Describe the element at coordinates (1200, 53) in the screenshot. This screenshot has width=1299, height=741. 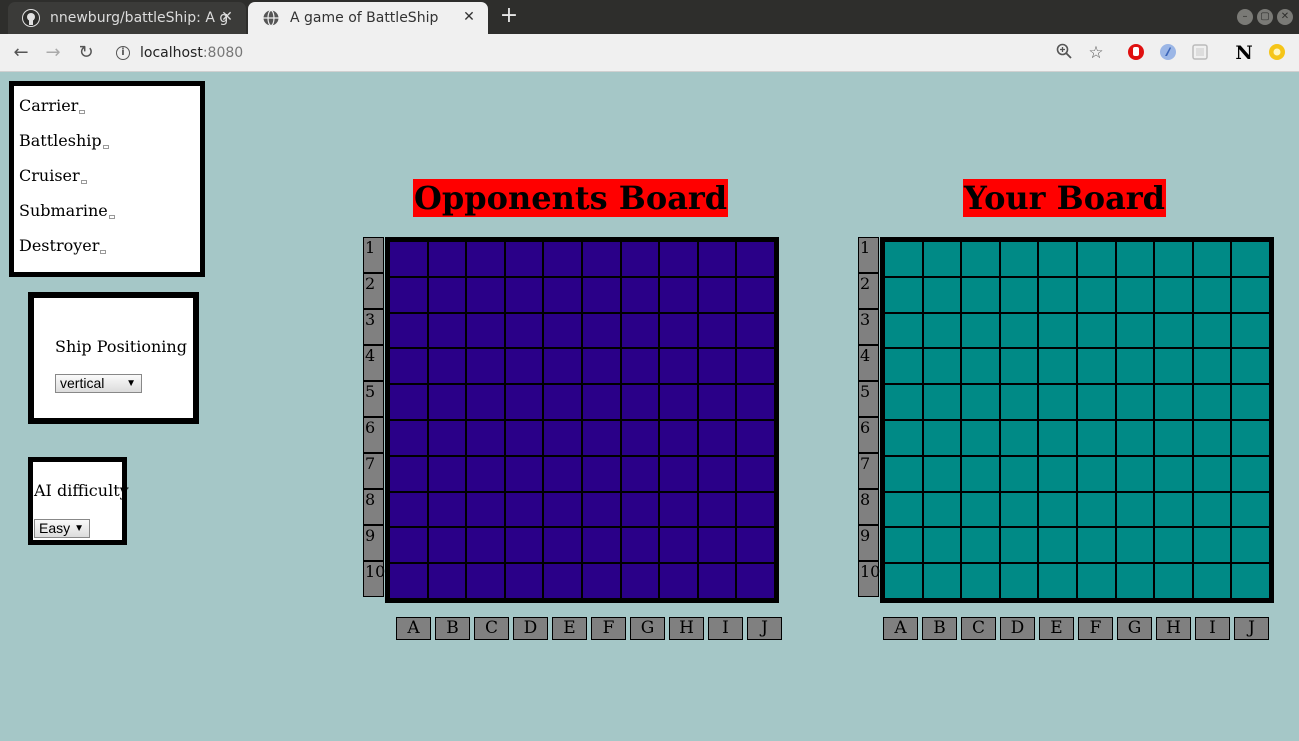
I see `extension-grey-icon` at that location.